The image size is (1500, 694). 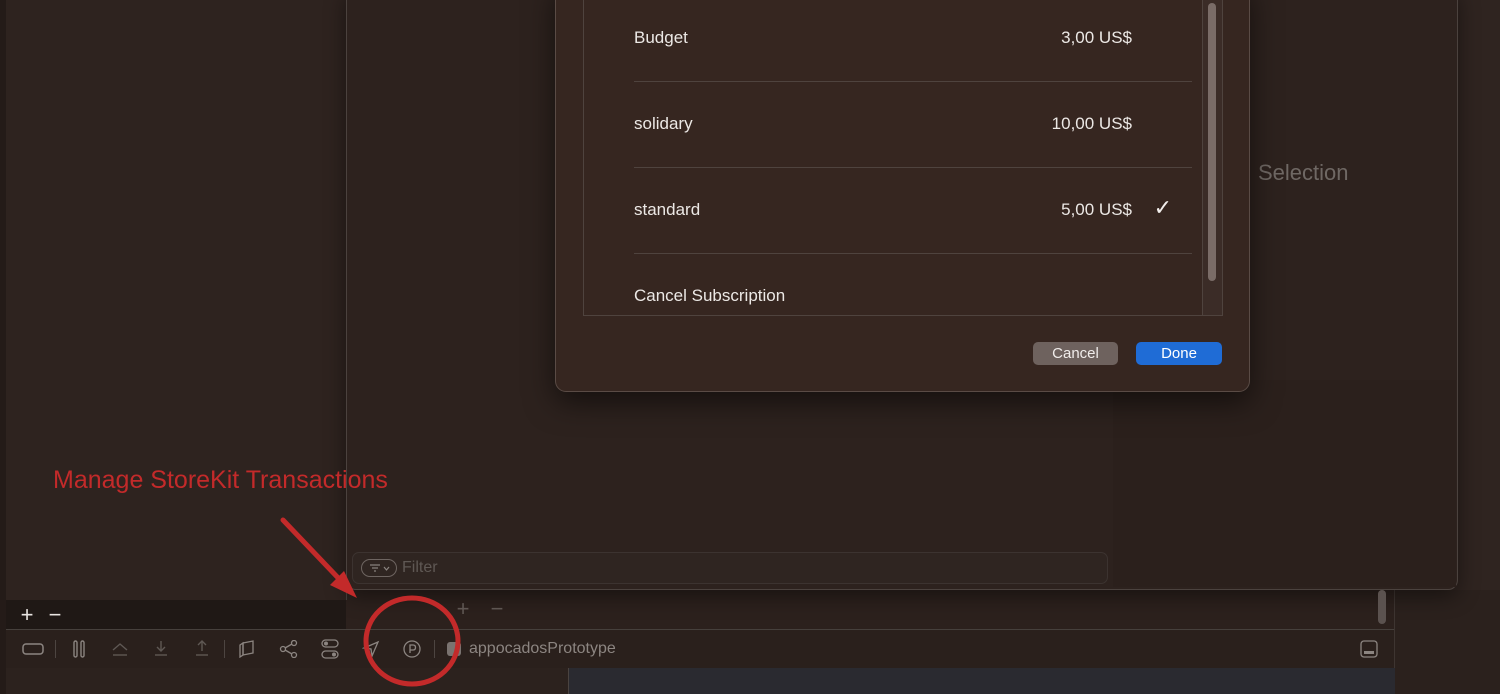 I want to click on chevron-down-icon, so click(x=386, y=568).